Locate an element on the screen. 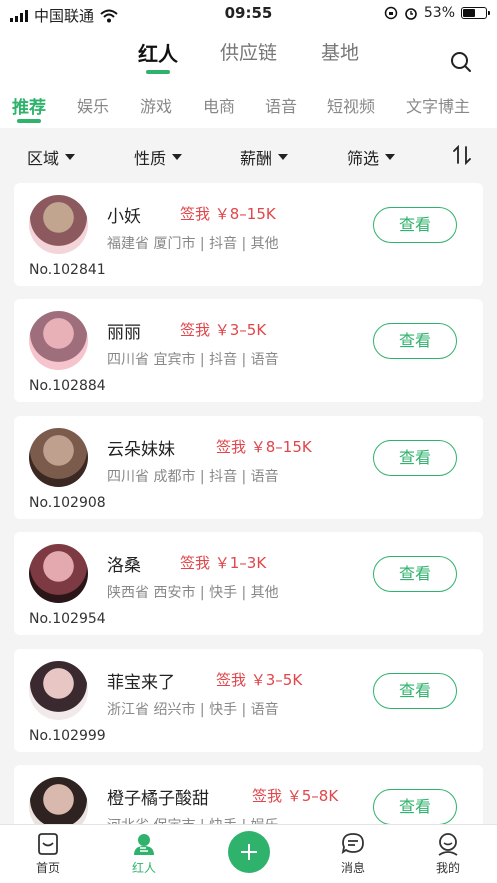 Image resolution: width=497 pixels, height=883 pixels. active-tab-indicator is located at coordinates (158, 72).